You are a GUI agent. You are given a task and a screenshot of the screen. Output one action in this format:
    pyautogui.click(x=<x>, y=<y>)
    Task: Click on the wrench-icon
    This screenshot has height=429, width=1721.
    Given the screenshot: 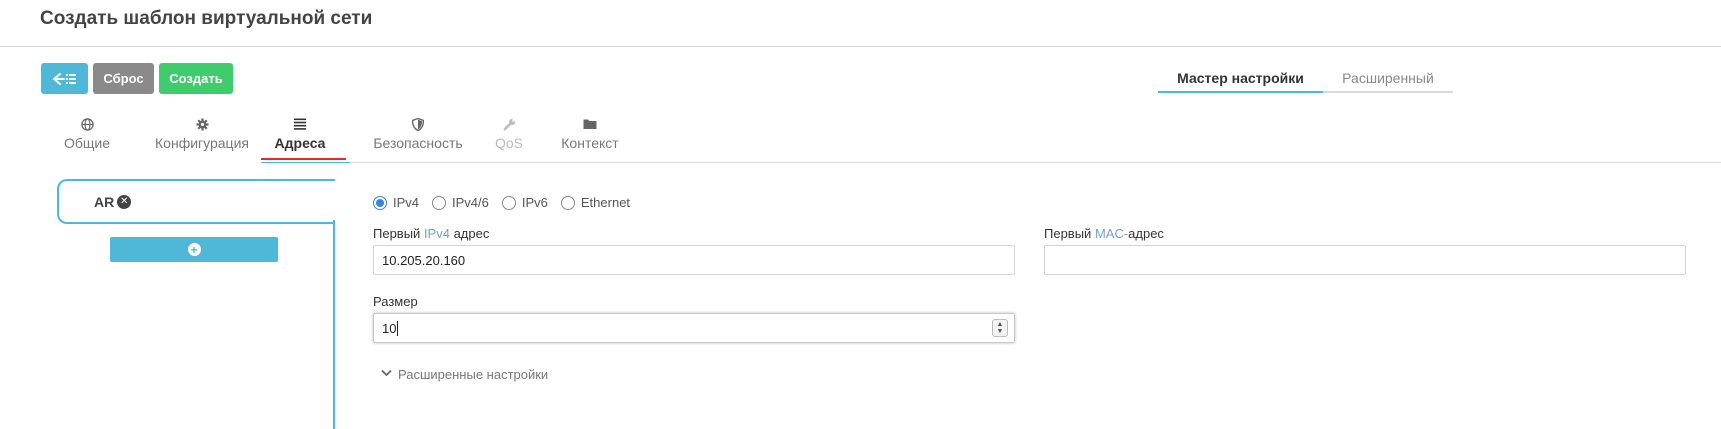 What is the action you would take?
    pyautogui.click(x=509, y=126)
    